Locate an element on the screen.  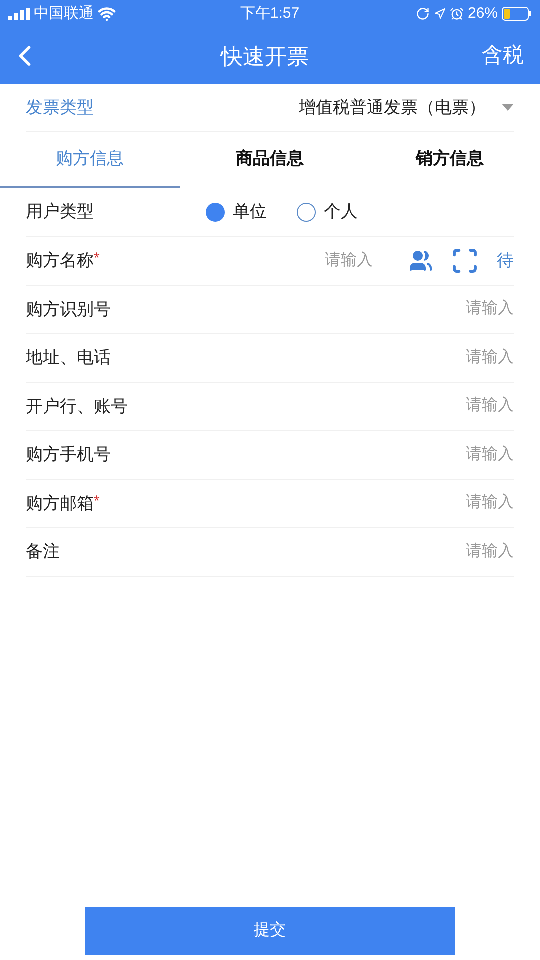
battery-icon is located at coordinates (517, 14).